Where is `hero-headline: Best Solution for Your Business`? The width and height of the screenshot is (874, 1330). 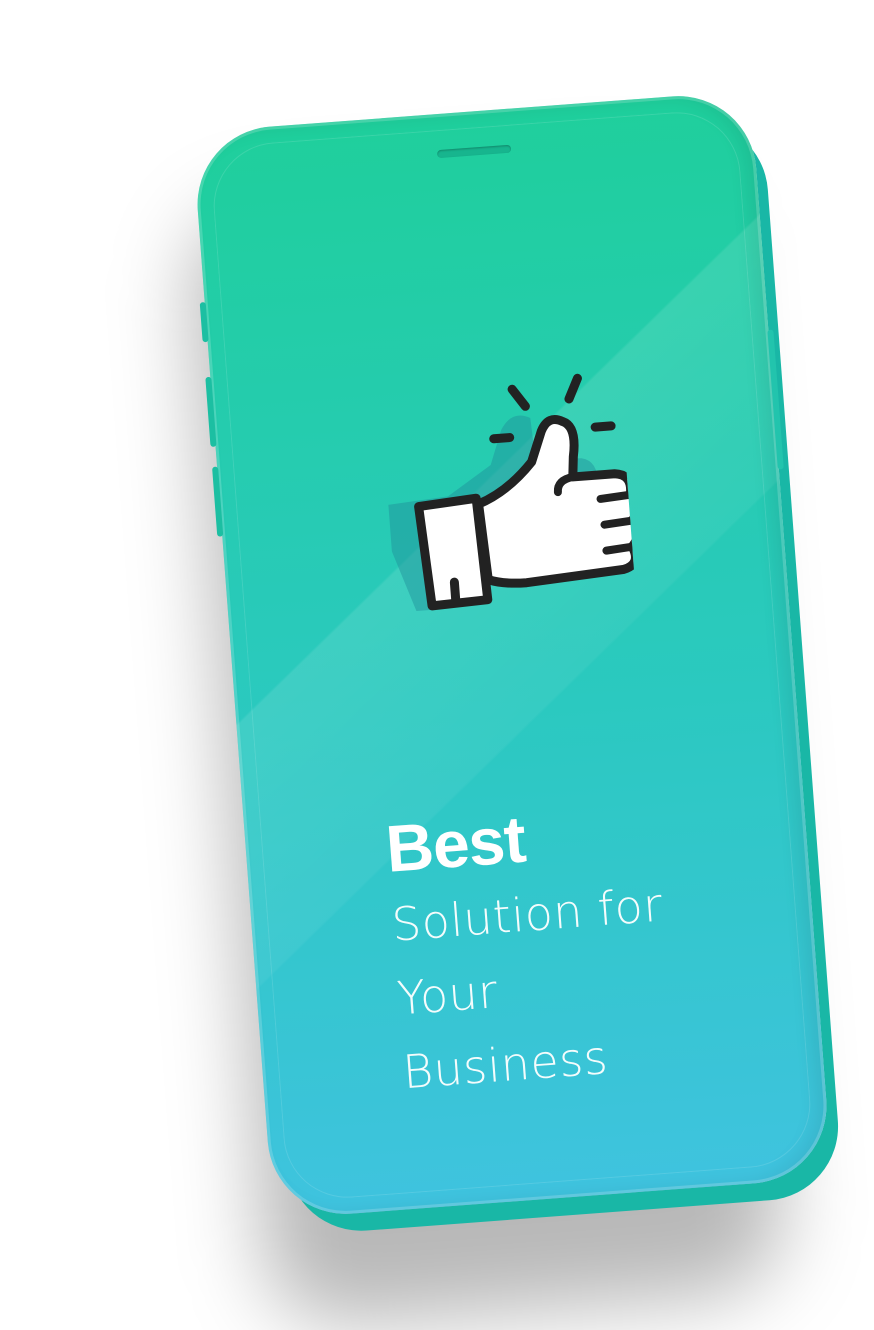 hero-headline: Best Solution for Your Business is located at coordinates (529, 949).